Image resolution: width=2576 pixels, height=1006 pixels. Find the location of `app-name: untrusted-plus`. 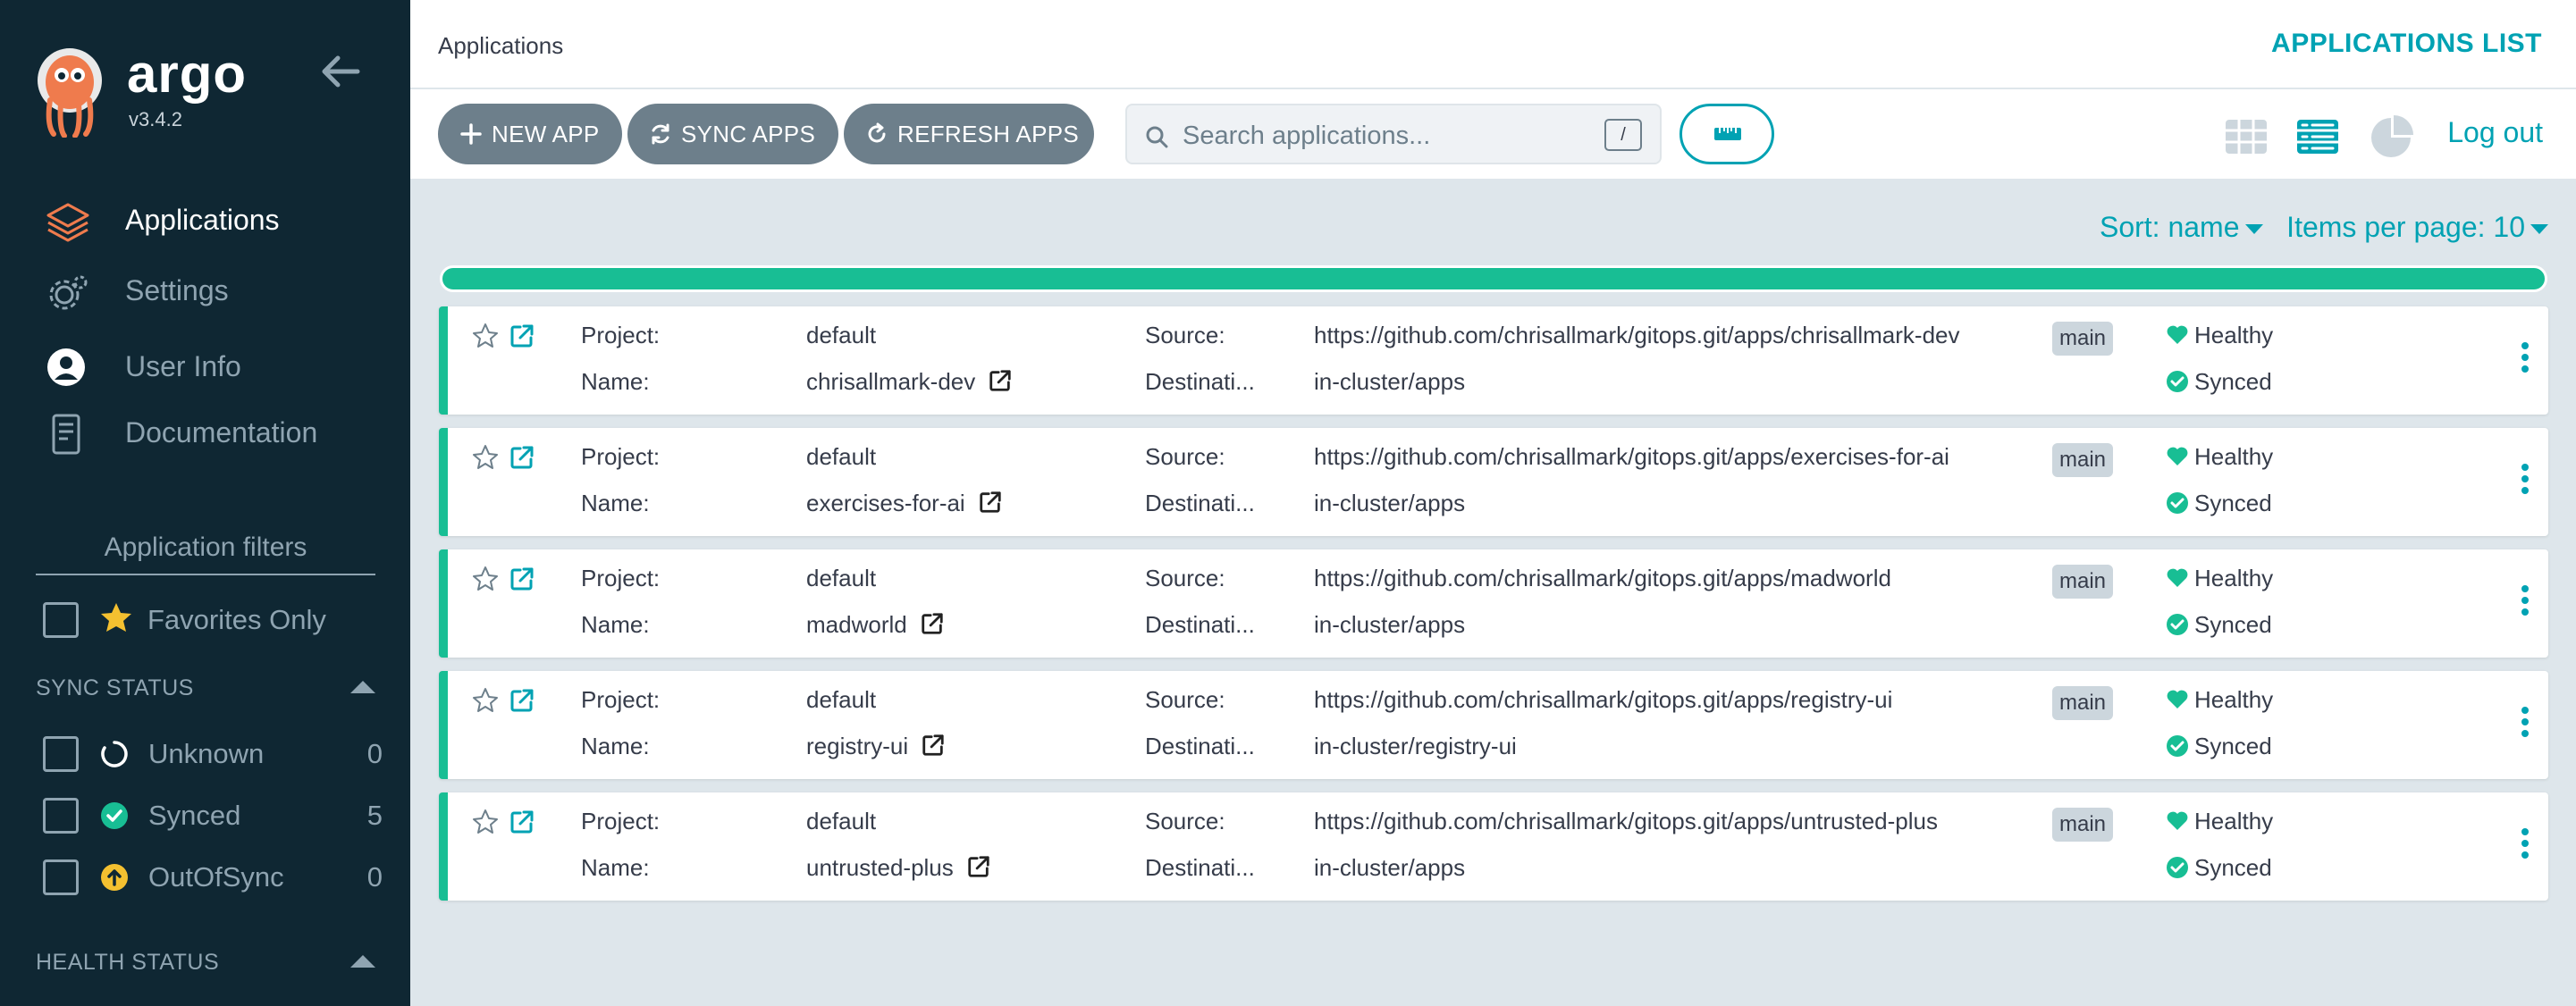

app-name: untrusted-plus is located at coordinates (899, 868).